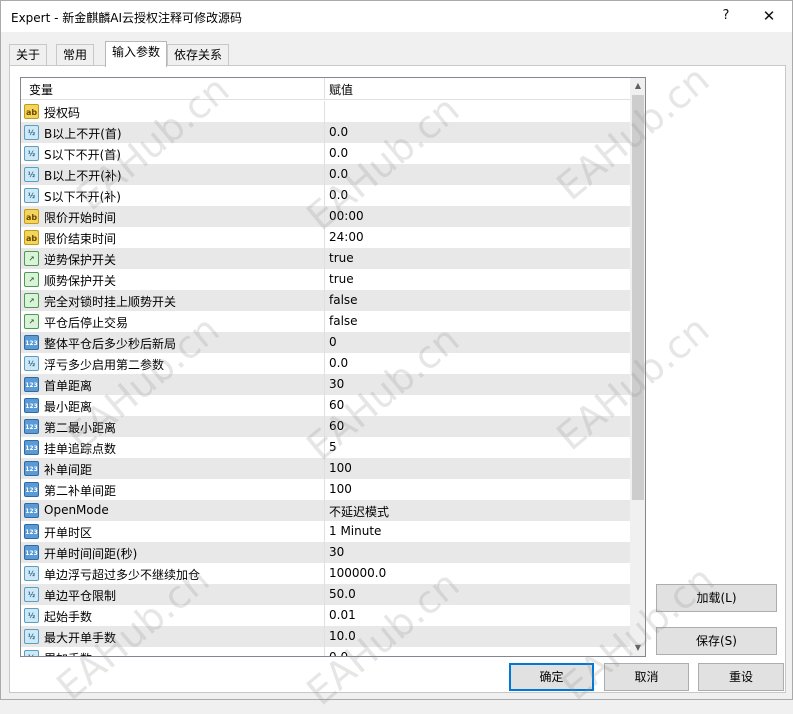 The image size is (793, 714). Describe the element at coordinates (637, 86) in the screenshot. I see `scroll-up-icon: ▲` at that location.